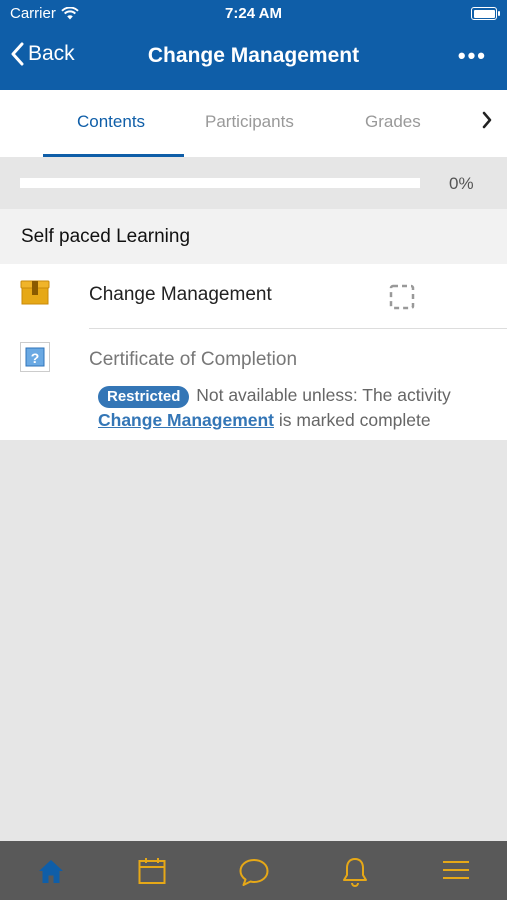 This screenshot has width=507, height=900. I want to click on page-title: Change Management, so click(253, 55).